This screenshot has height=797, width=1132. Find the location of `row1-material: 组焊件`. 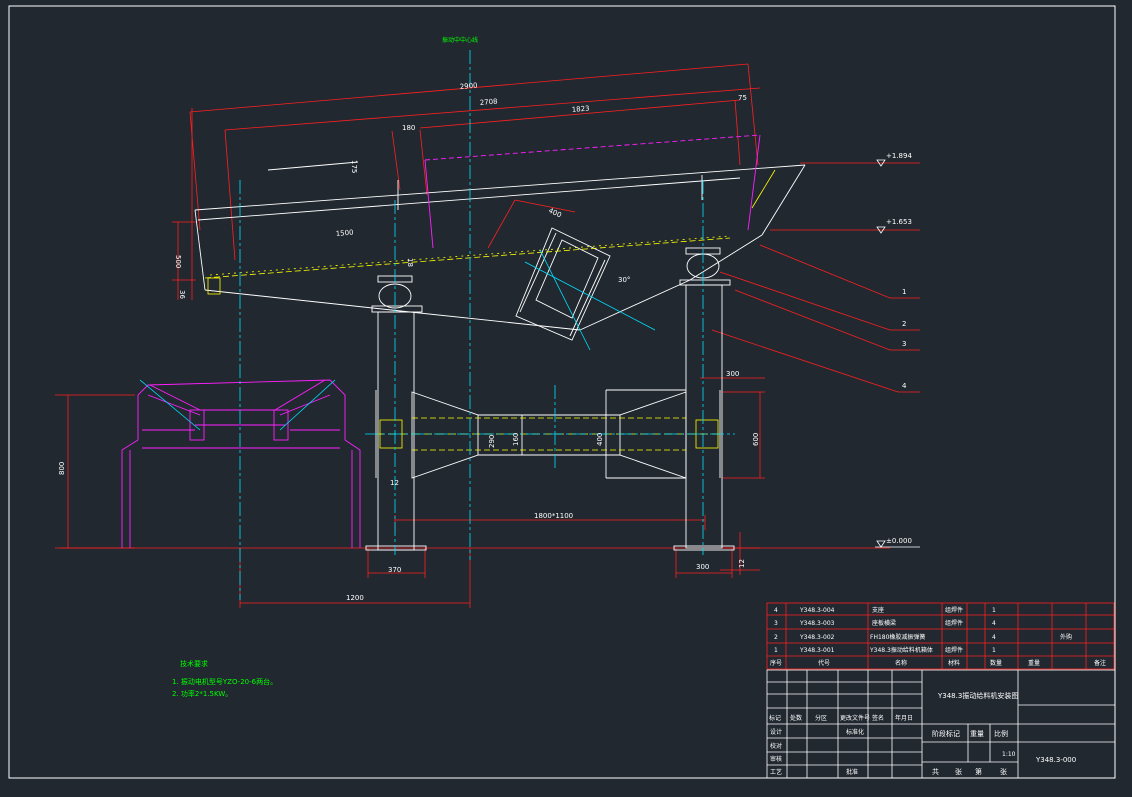

row1-material: 组焊件 is located at coordinates (954, 650).